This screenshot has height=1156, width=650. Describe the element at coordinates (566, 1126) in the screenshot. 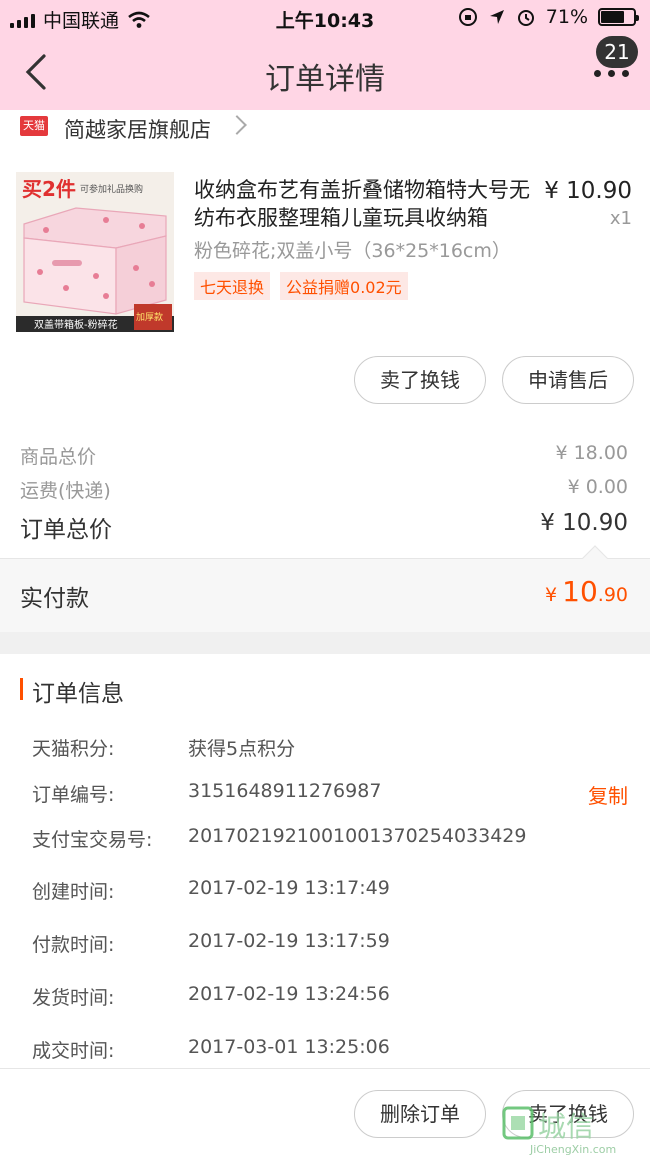

I see `watermark-text: 城信` at that location.